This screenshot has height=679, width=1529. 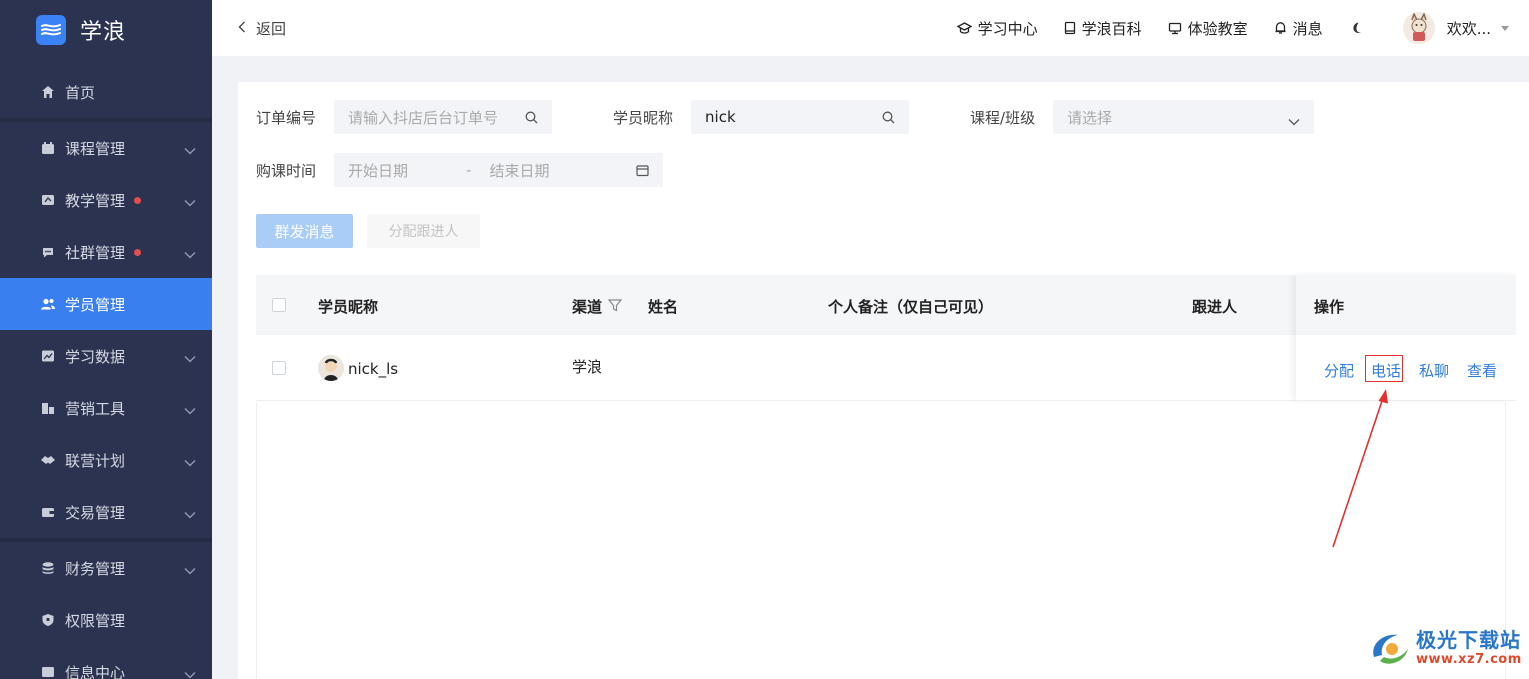 I want to click on sidebar-item-label: 信息中心, so click(x=95, y=671).